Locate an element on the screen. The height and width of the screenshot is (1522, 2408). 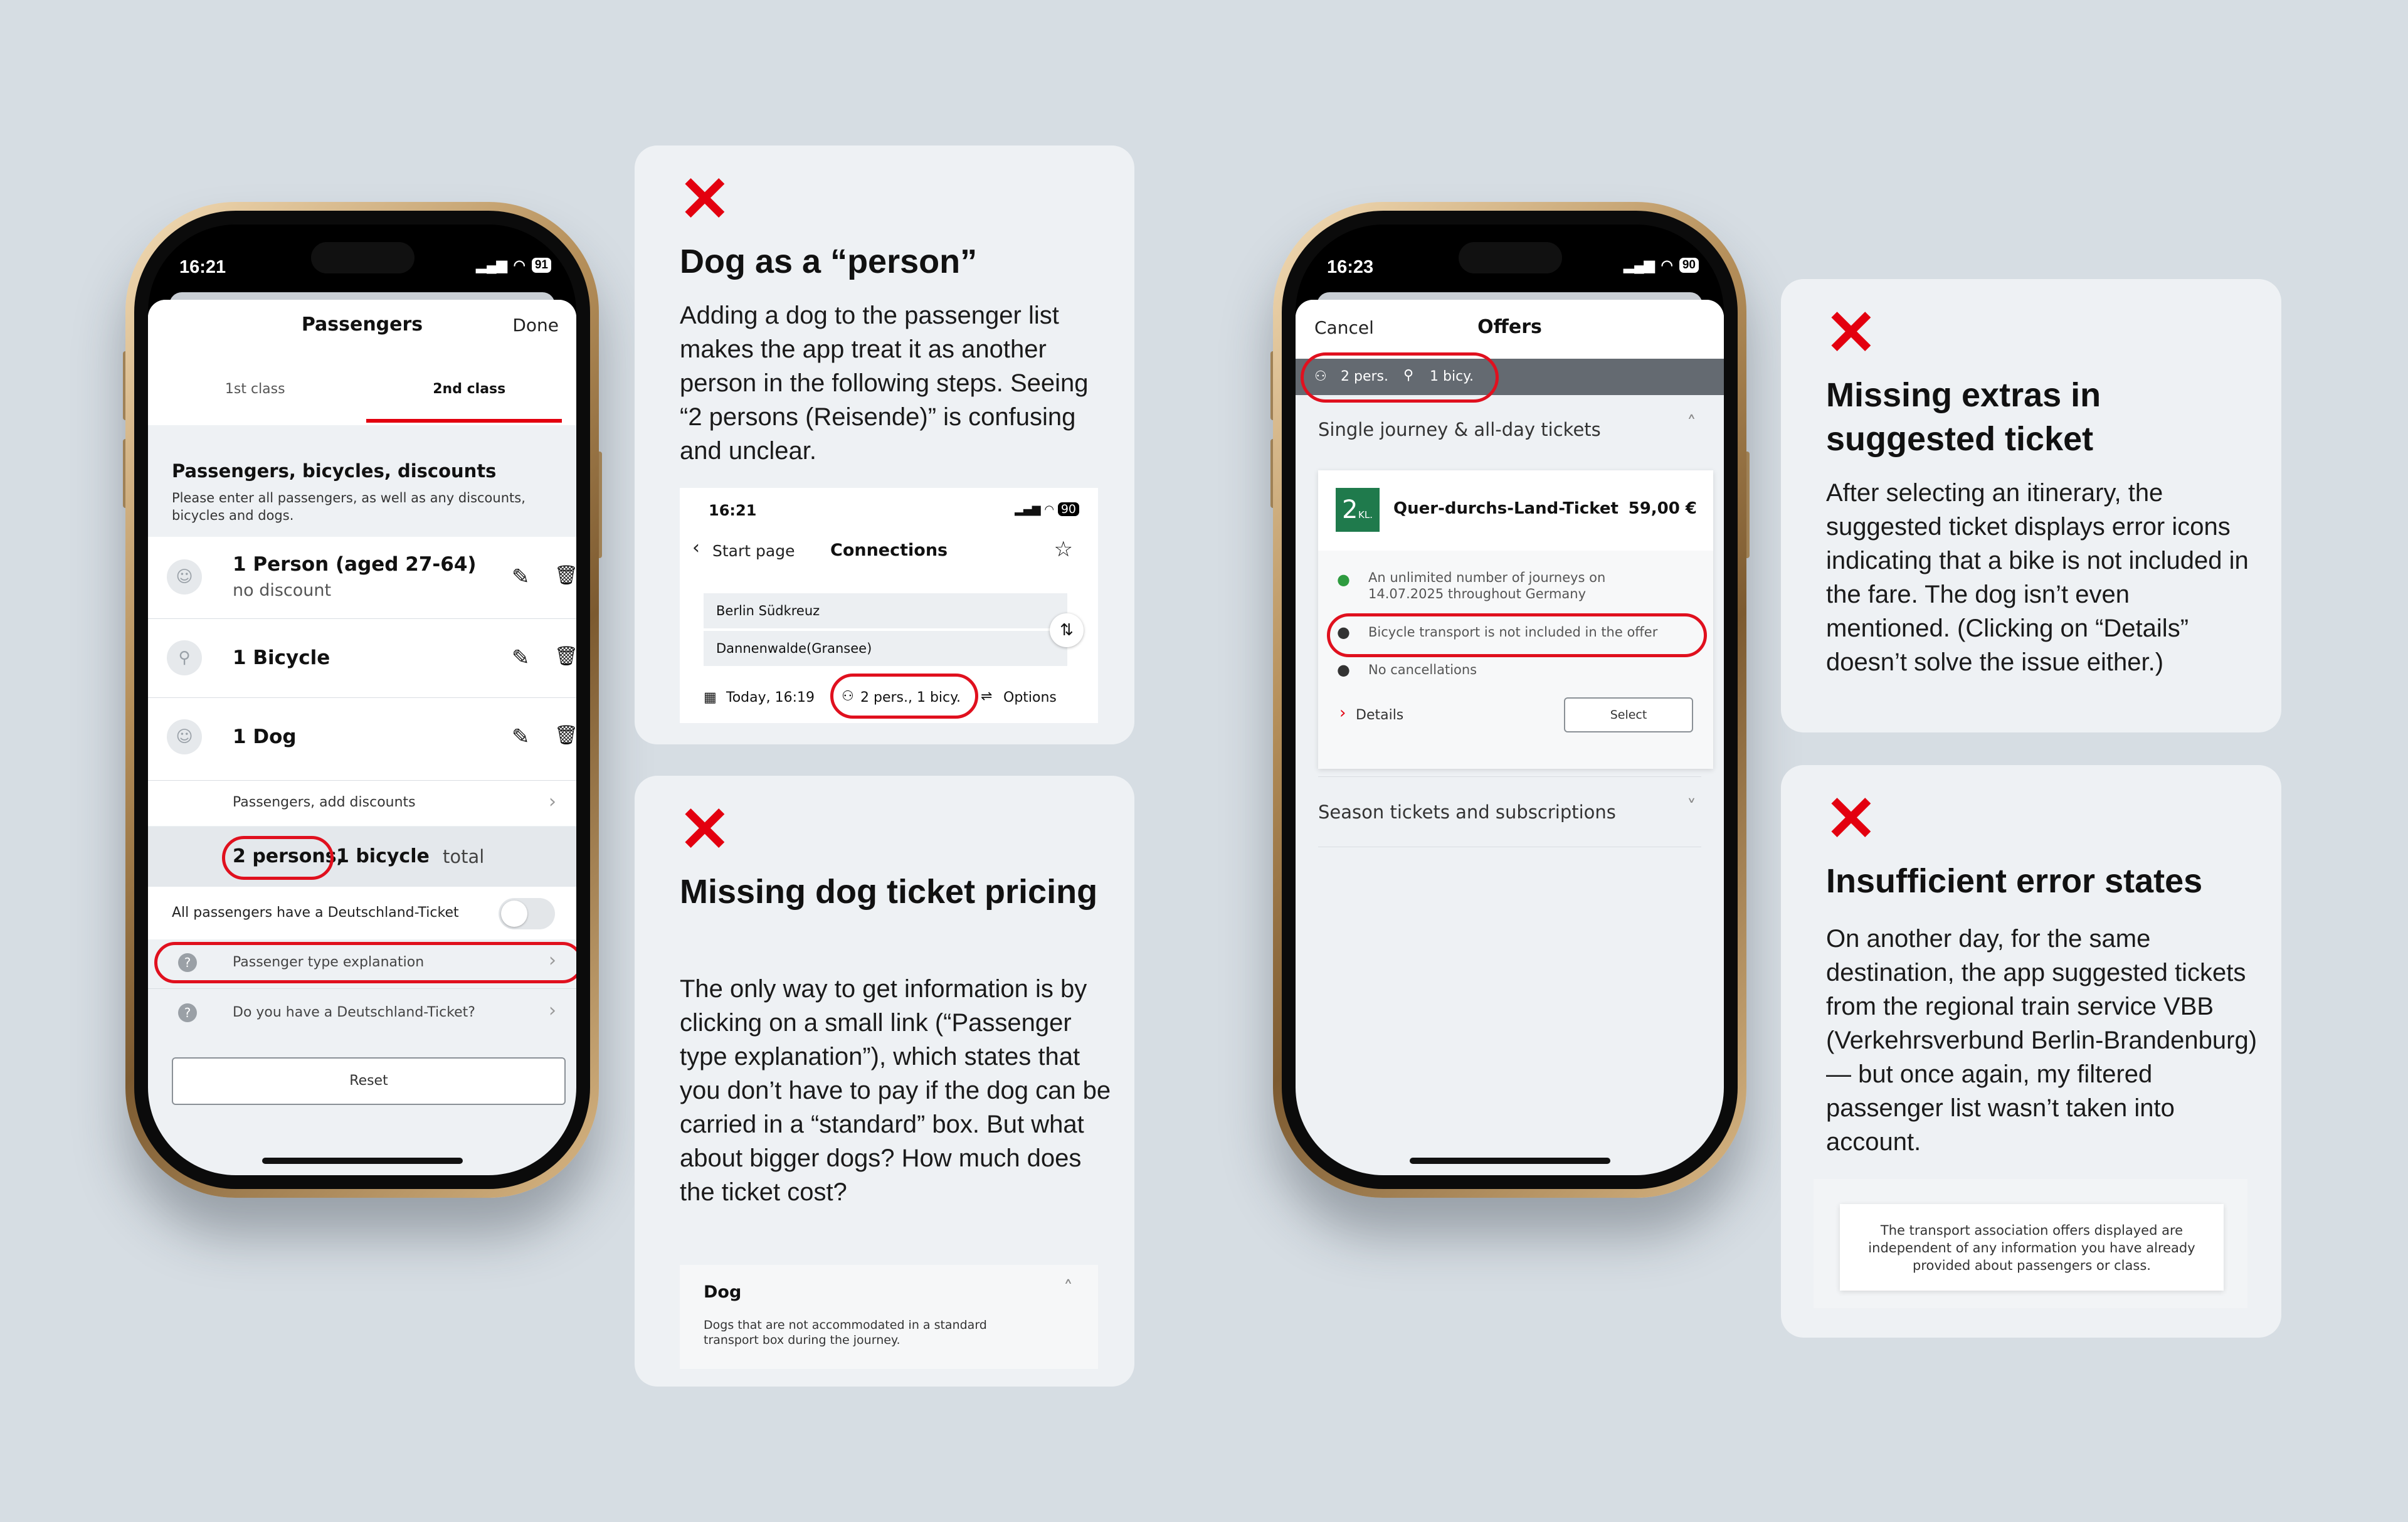
from-field: Berlin Südkreuz is located at coordinates (885, 610).